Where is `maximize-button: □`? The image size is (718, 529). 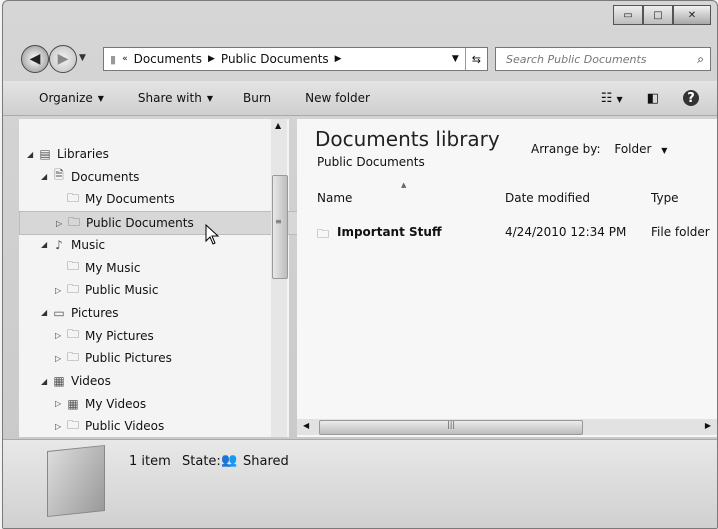
maximize-button: □ is located at coordinates (658, 15).